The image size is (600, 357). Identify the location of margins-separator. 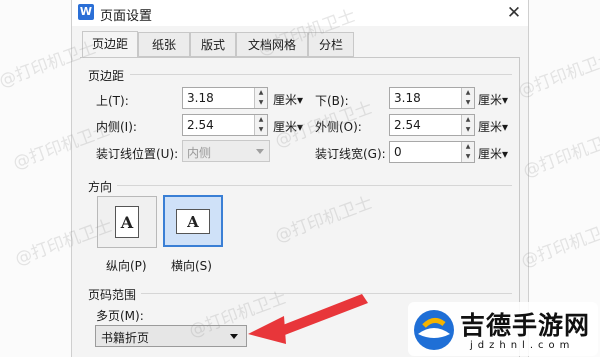
(321, 74).